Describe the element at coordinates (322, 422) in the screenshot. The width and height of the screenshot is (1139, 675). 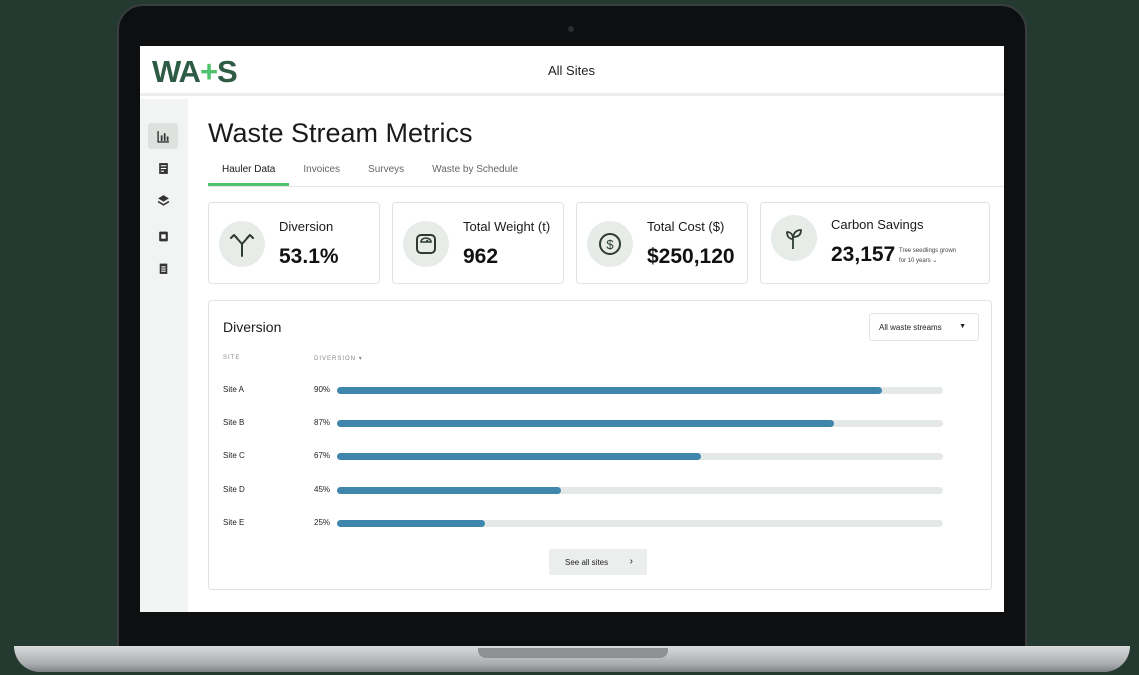
I see `diversion-percent: 87%` at that location.